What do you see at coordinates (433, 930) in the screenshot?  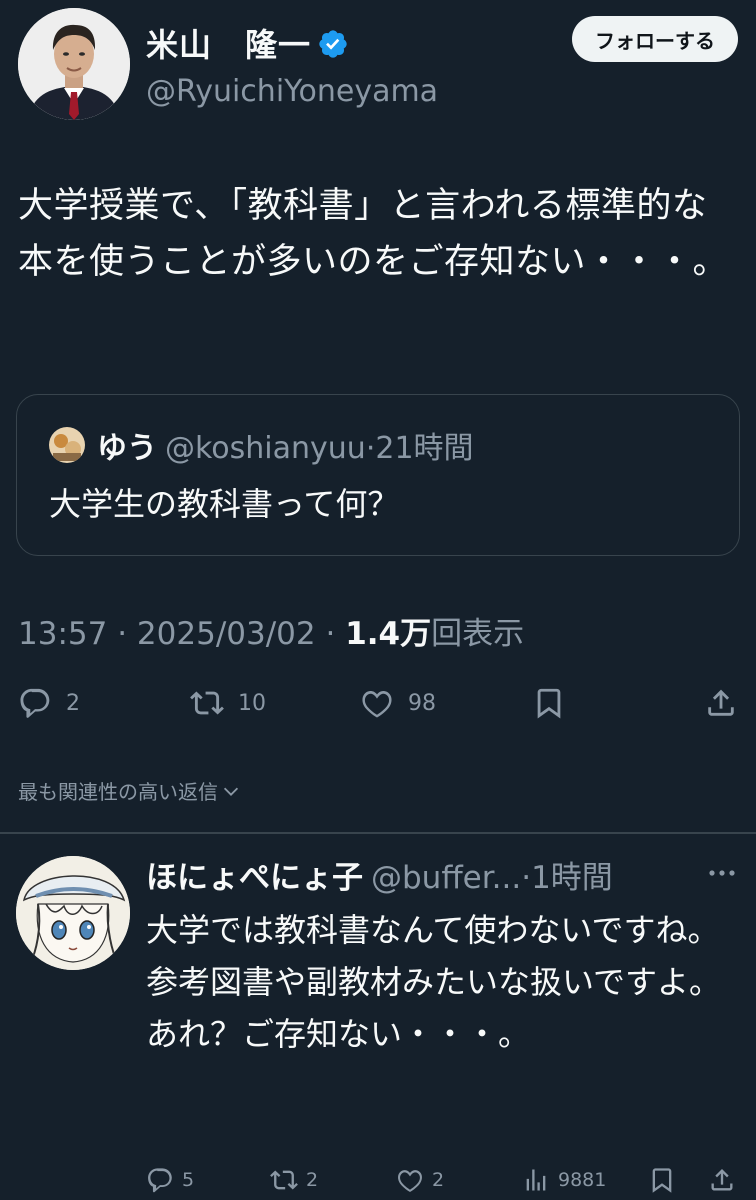 I see `reply-text-line: 大学では教科書なんて使わないですね。` at bounding box center [433, 930].